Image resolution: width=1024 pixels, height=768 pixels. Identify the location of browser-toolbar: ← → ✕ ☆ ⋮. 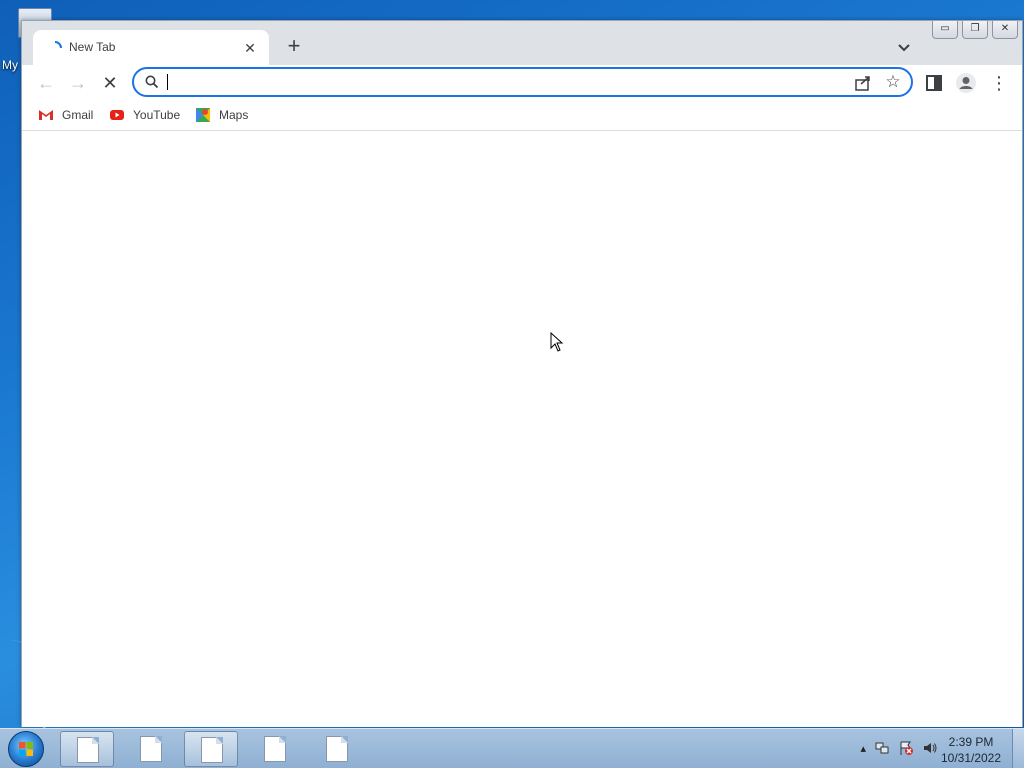
(522, 82).